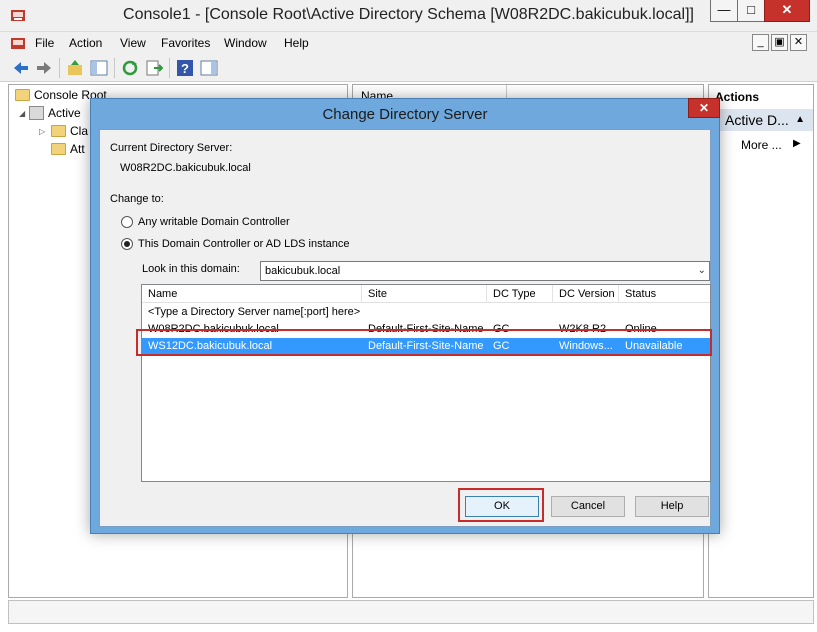 The width and height of the screenshot is (817, 632). Describe the element at coordinates (171, 148) in the screenshot. I see `current-server-label: Current Directory Server:` at that location.